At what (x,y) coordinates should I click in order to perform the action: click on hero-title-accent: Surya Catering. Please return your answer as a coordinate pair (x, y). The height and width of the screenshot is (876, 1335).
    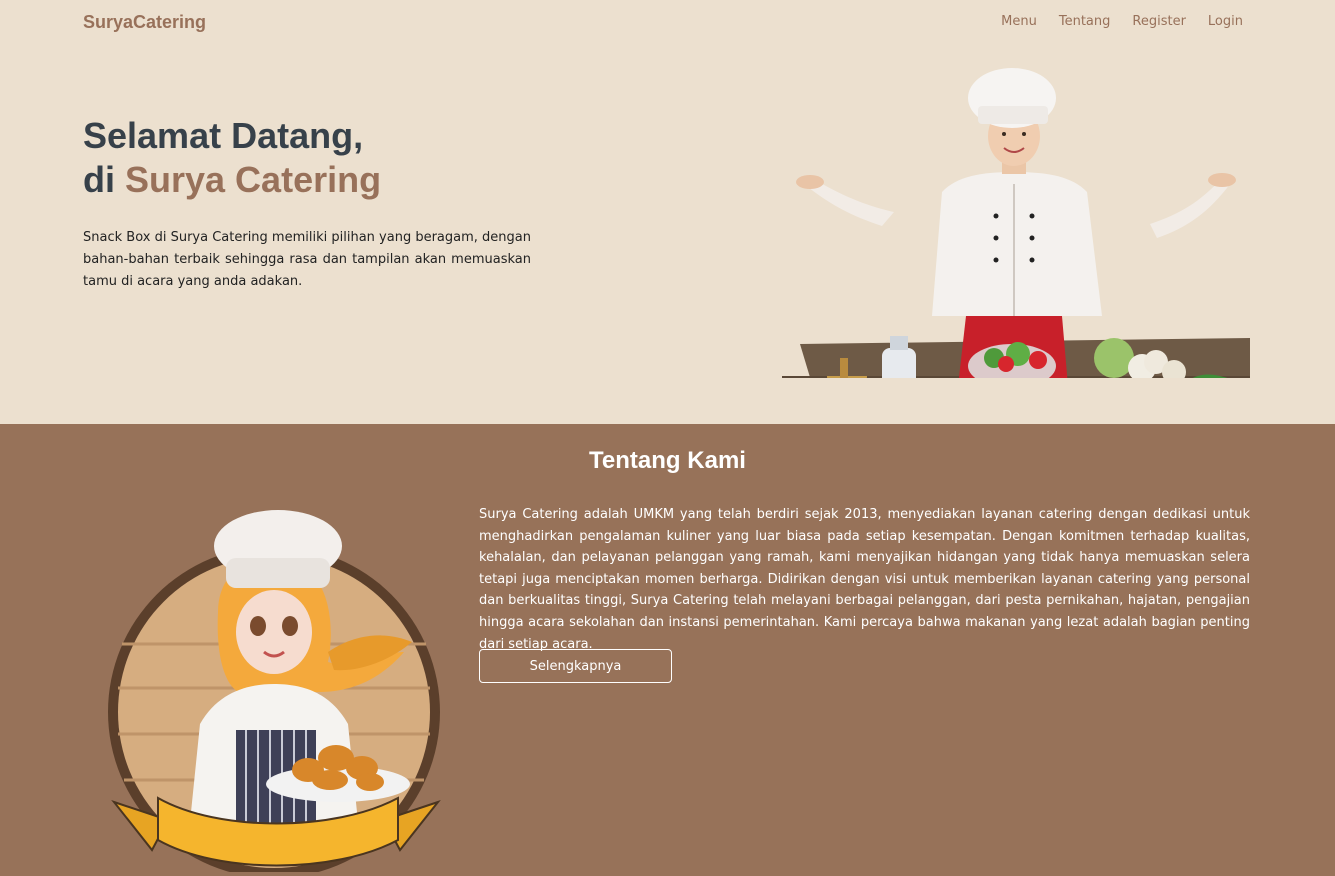
    Looking at the image, I should click on (253, 179).